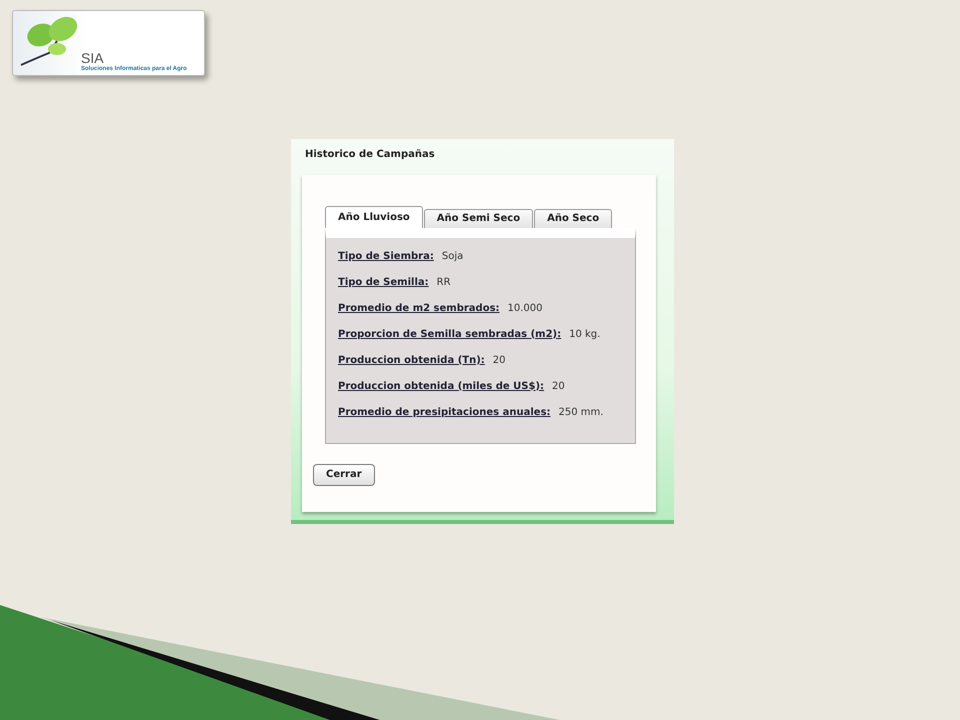 The width and height of the screenshot is (960, 720). Describe the element at coordinates (370, 154) in the screenshot. I see `dialog-title: Historico de Campañas` at that location.